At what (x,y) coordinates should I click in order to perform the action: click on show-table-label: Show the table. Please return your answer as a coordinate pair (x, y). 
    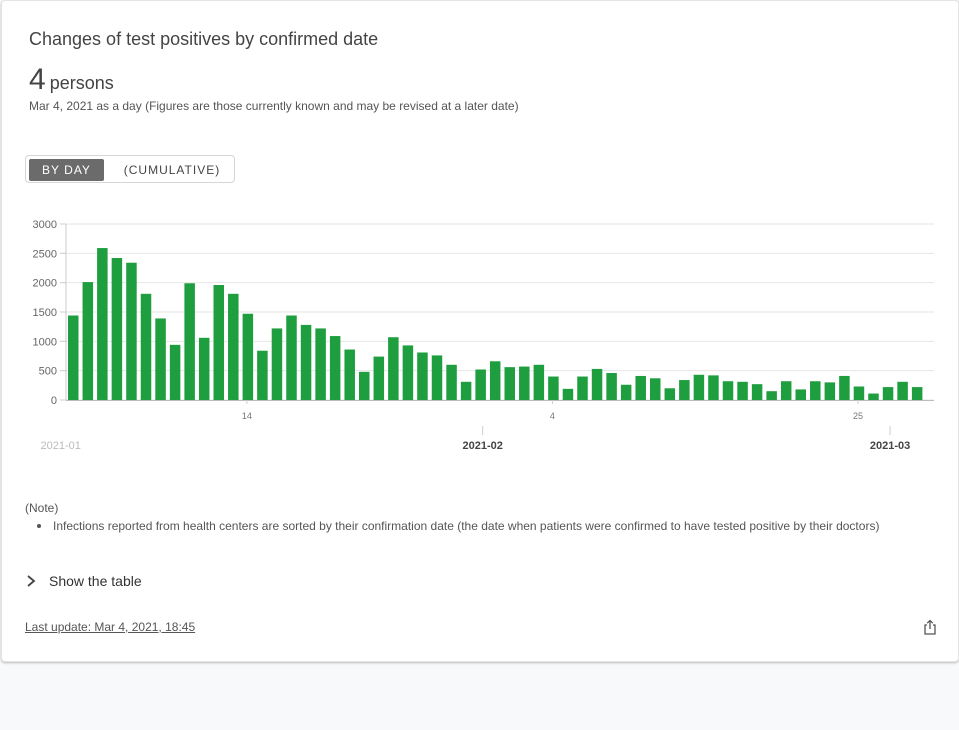
    Looking at the image, I should click on (95, 581).